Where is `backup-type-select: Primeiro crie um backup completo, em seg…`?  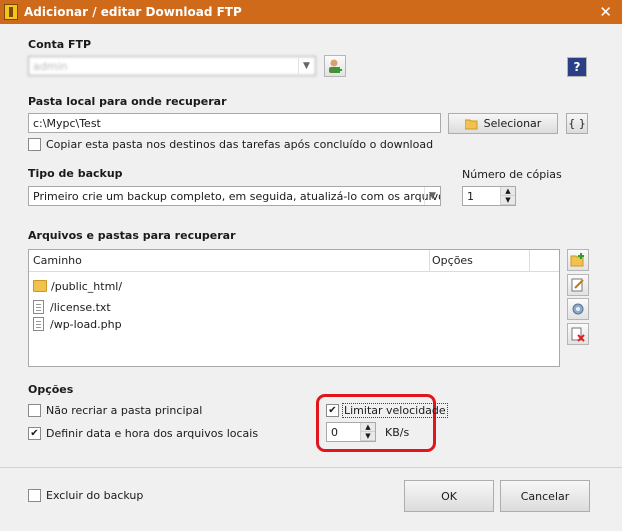
backup-type-select: Primeiro crie um backup completo, em seg… is located at coordinates (234, 196).